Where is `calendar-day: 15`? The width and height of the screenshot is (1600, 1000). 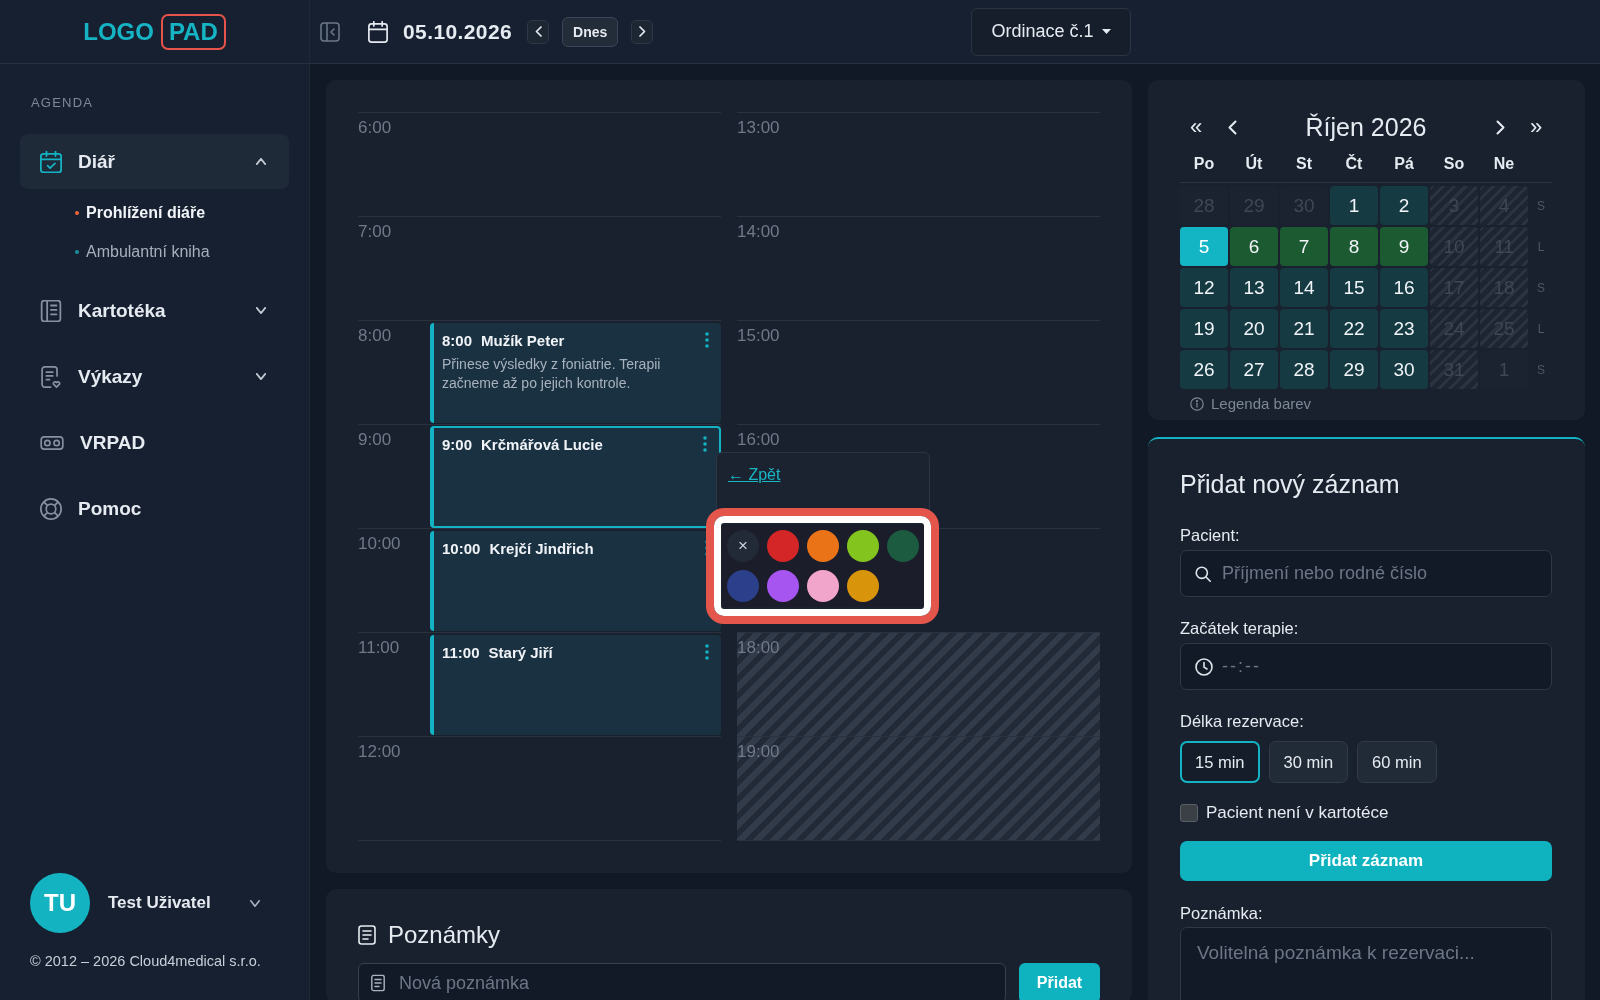
calendar-day: 15 is located at coordinates (1354, 287).